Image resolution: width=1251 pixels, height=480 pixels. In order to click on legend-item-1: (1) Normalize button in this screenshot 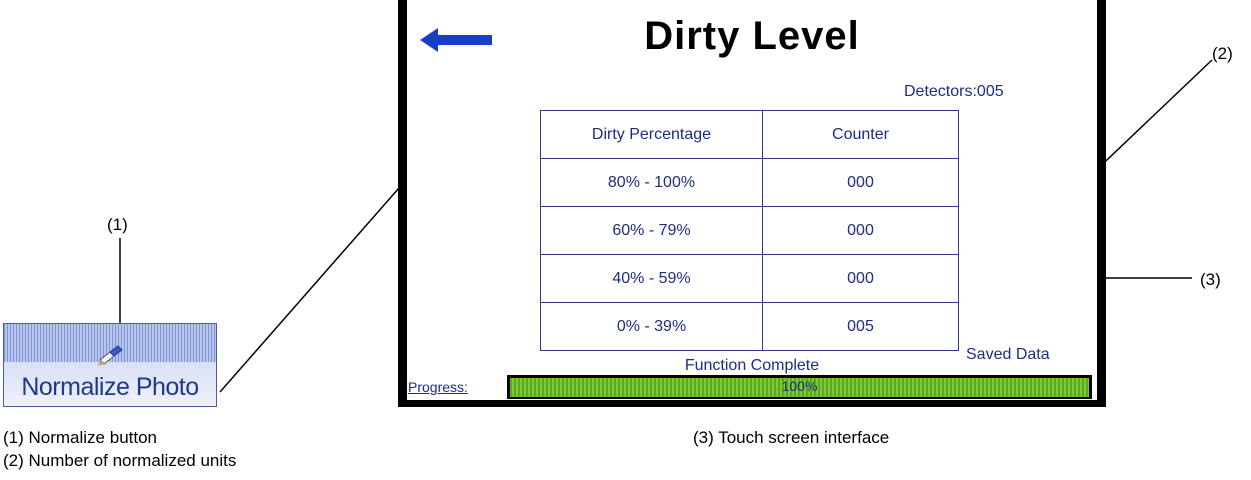, I will do `click(80, 437)`.